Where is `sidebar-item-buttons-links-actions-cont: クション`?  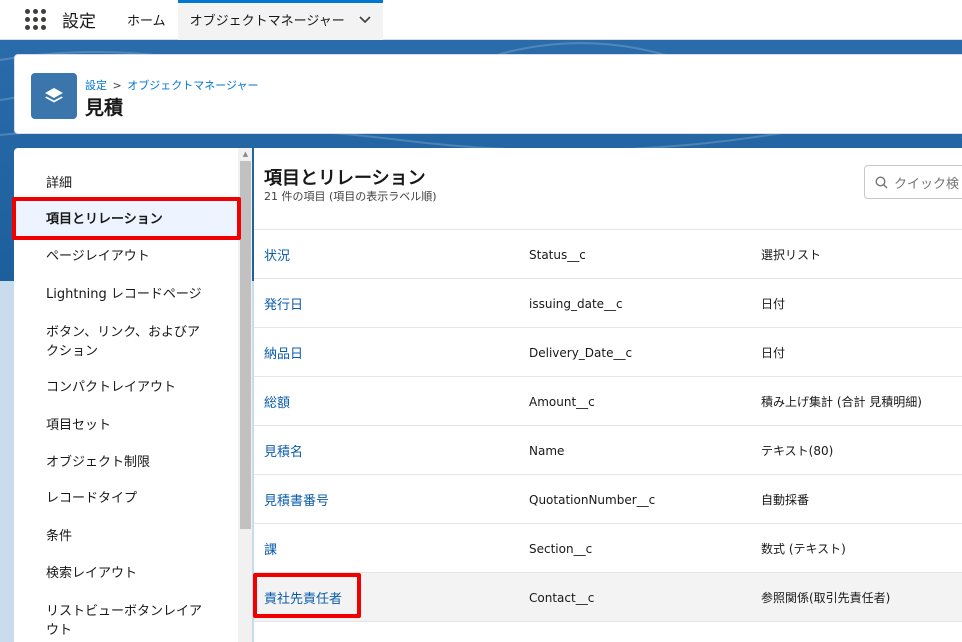
sidebar-item-buttons-links-actions-cont: クション is located at coordinates (72, 351).